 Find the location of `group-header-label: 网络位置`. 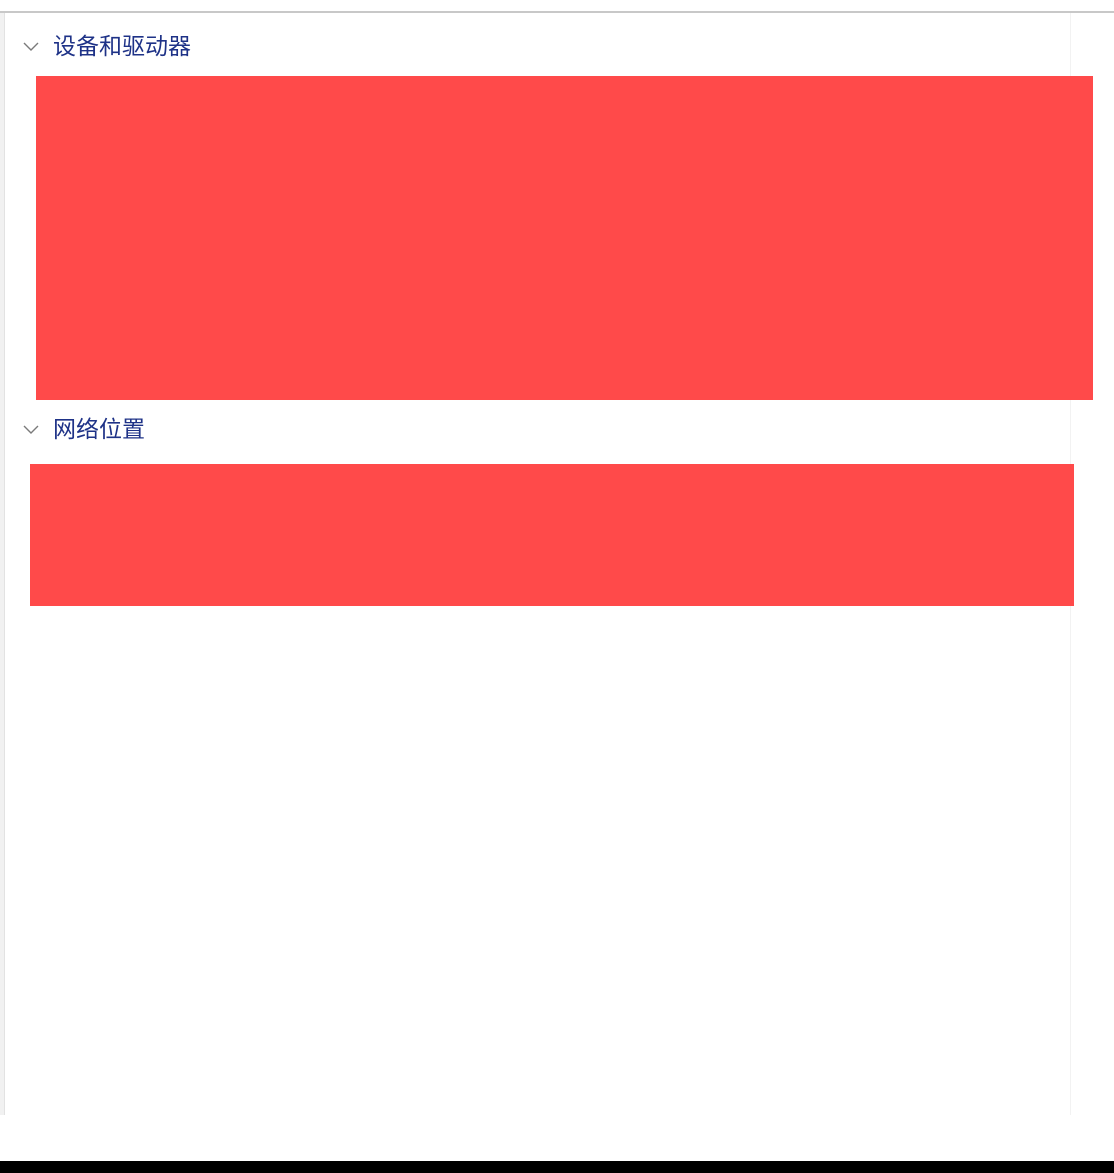

group-header-label: 网络位置 is located at coordinates (99, 430).